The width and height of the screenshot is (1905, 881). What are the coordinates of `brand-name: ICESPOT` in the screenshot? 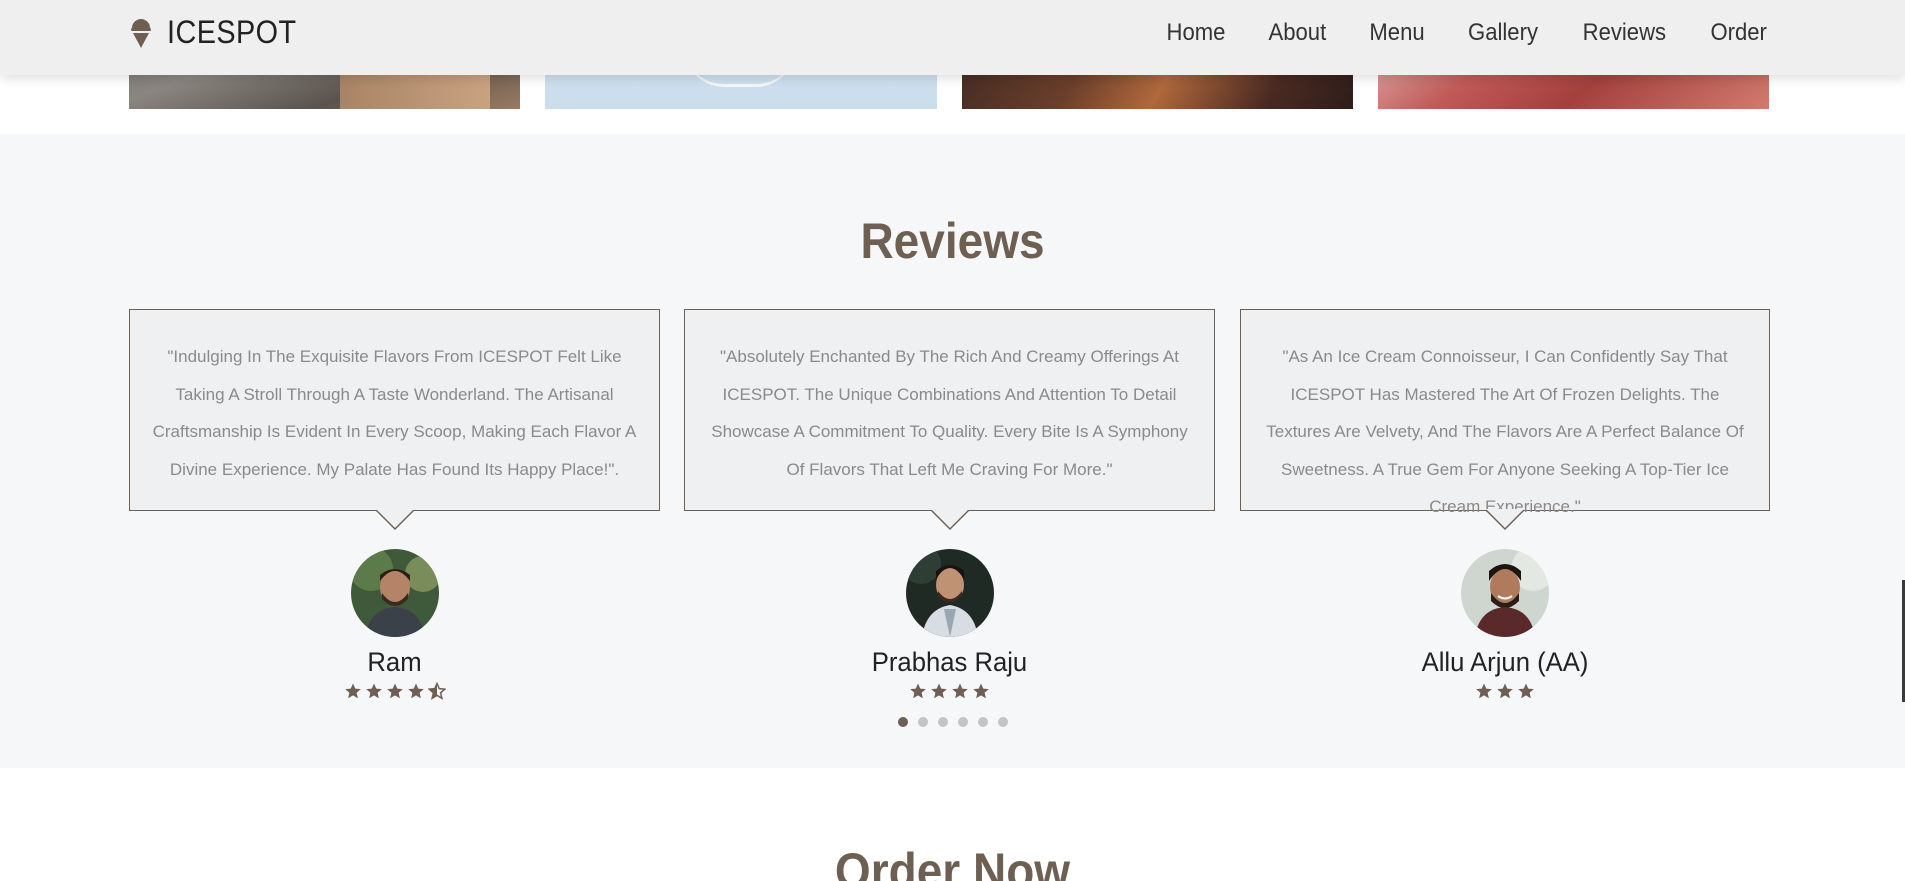 It's located at (232, 31).